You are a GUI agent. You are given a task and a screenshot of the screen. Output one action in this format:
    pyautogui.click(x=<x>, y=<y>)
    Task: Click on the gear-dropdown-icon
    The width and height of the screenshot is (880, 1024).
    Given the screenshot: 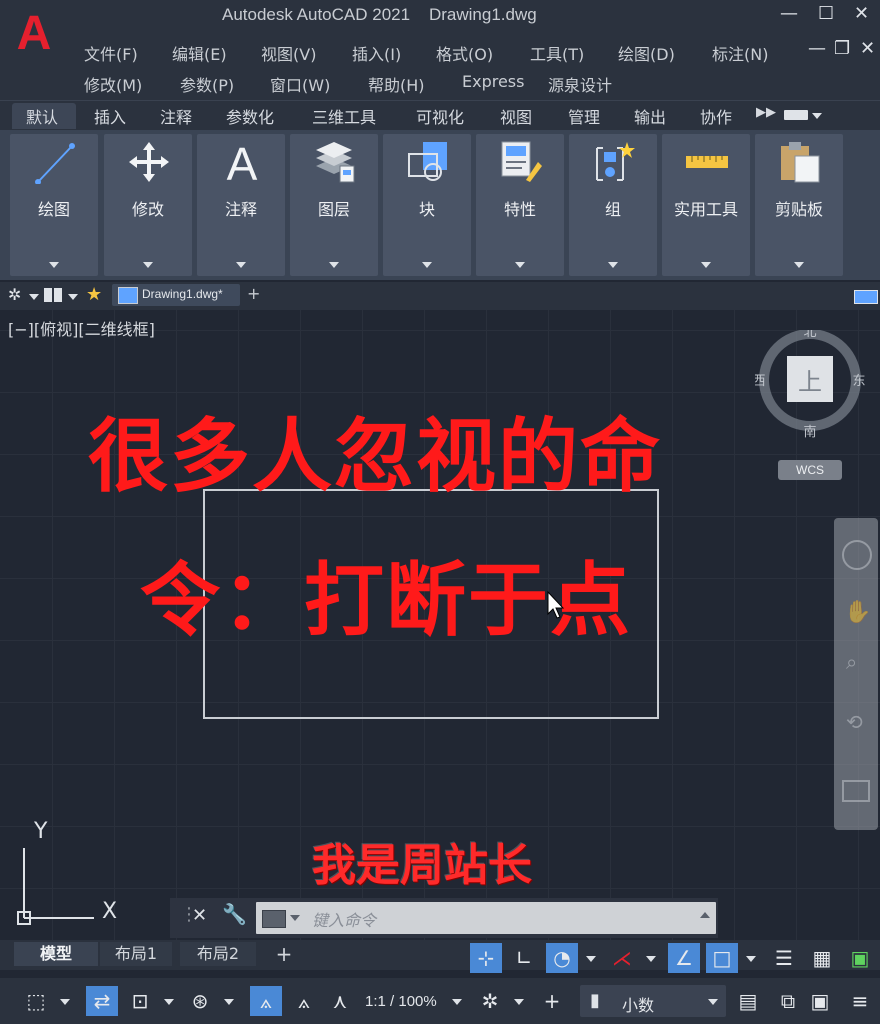 What is the action you would take?
    pyautogui.click(x=34, y=297)
    